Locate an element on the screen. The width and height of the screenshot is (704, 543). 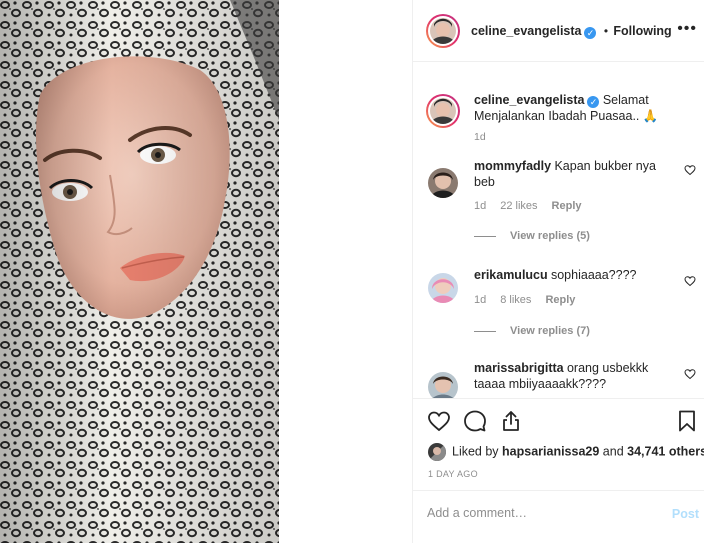
caption-avatar-image is located at coordinates (443, 111).